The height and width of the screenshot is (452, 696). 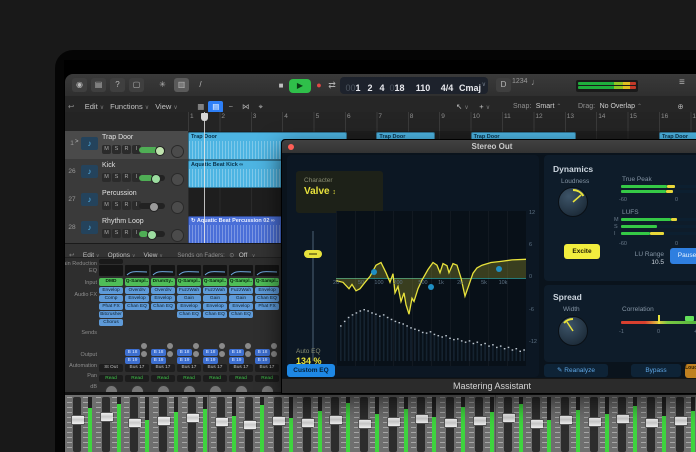 I want to click on fx-slot-button: Bitcrusher, so click(x=111, y=314).